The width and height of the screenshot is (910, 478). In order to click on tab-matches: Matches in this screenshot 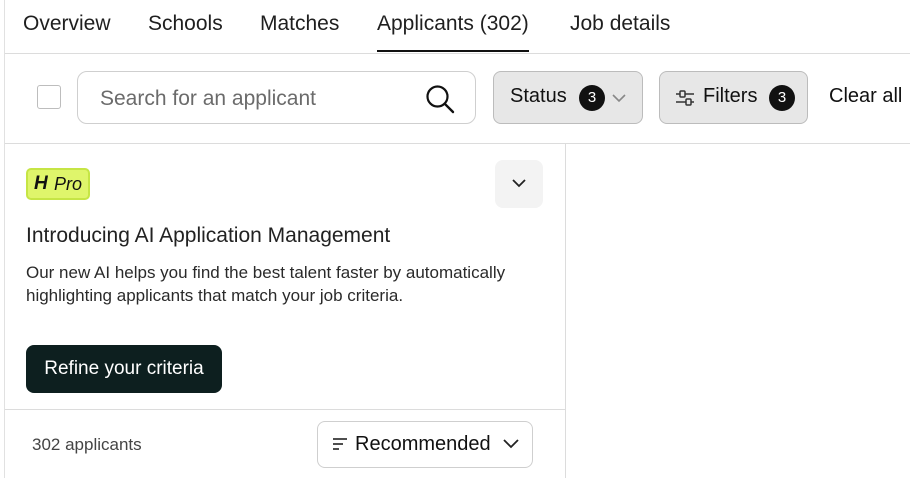, I will do `click(299, 24)`.